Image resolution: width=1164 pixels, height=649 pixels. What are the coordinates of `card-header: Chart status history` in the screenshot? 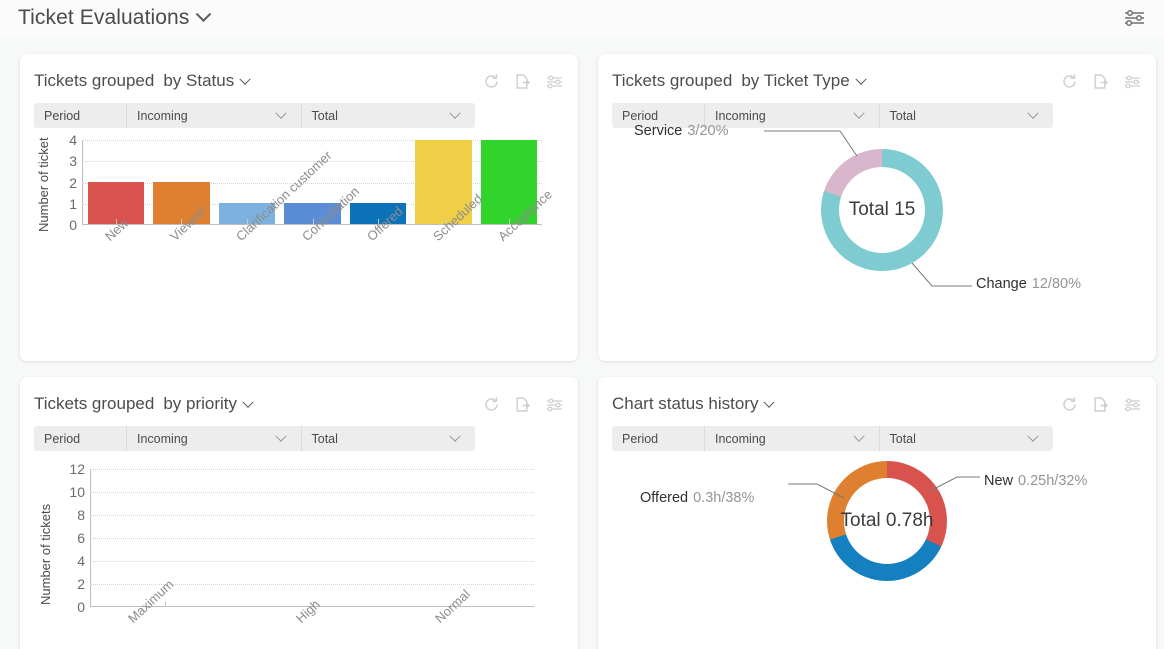 It's located at (877, 404).